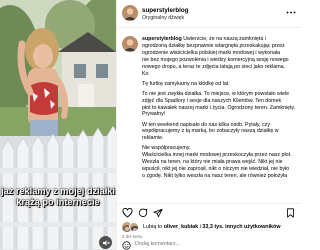  What do you see at coordinates (126, 245) in the screenshot?
I see `emoji-icon` at bounding box center [126, 245].